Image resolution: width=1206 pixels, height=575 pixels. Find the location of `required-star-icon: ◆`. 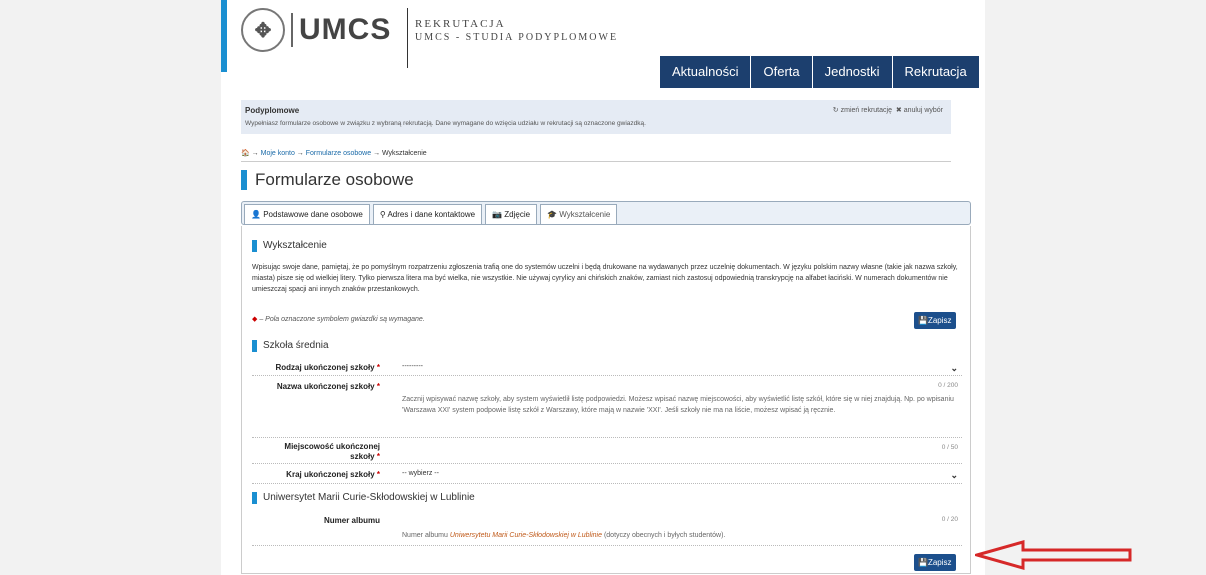

required-star-icon: ◆ is located at coordinates (255, 319).